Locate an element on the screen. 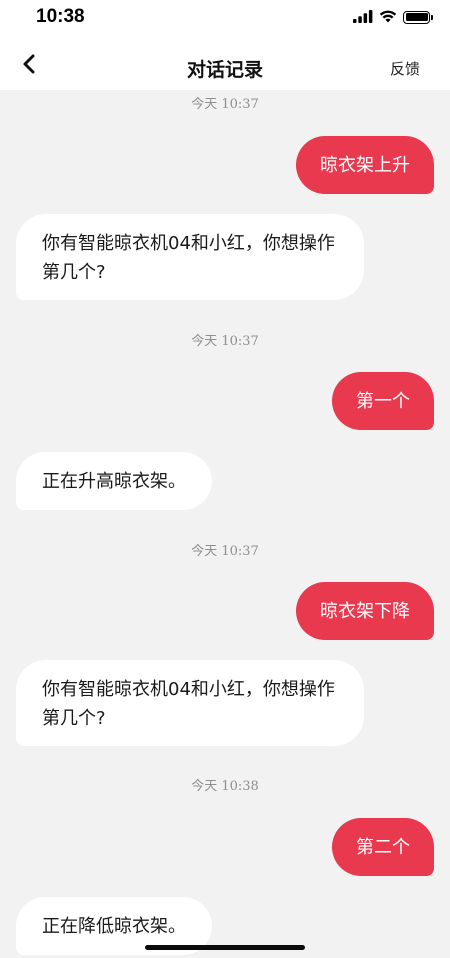 The height and width of the screenshot is (958, 450). cellular-signal-icon is located at coordinates (363, 17).